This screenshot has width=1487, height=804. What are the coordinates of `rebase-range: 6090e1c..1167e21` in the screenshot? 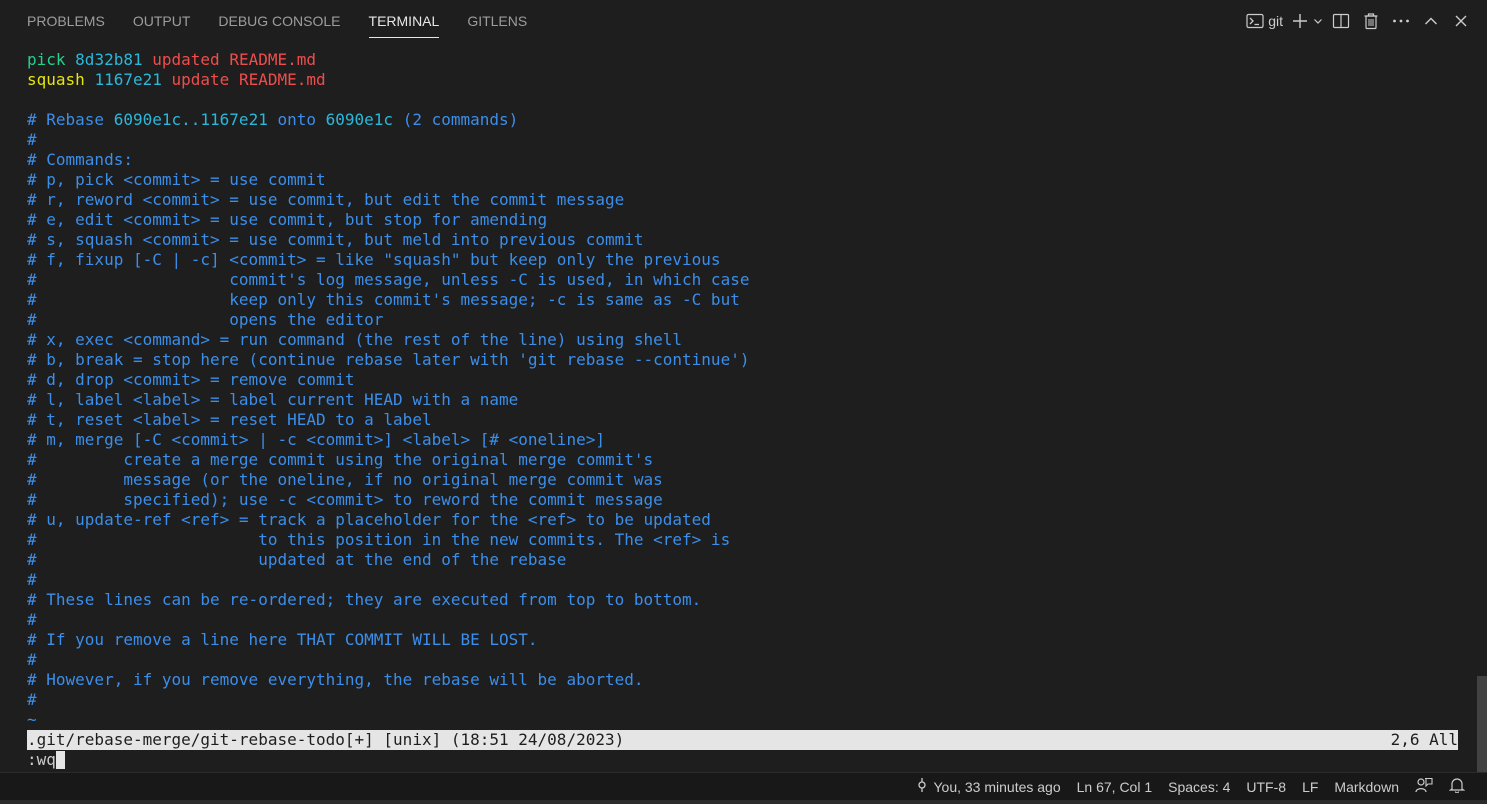 It's located at (190, 119).